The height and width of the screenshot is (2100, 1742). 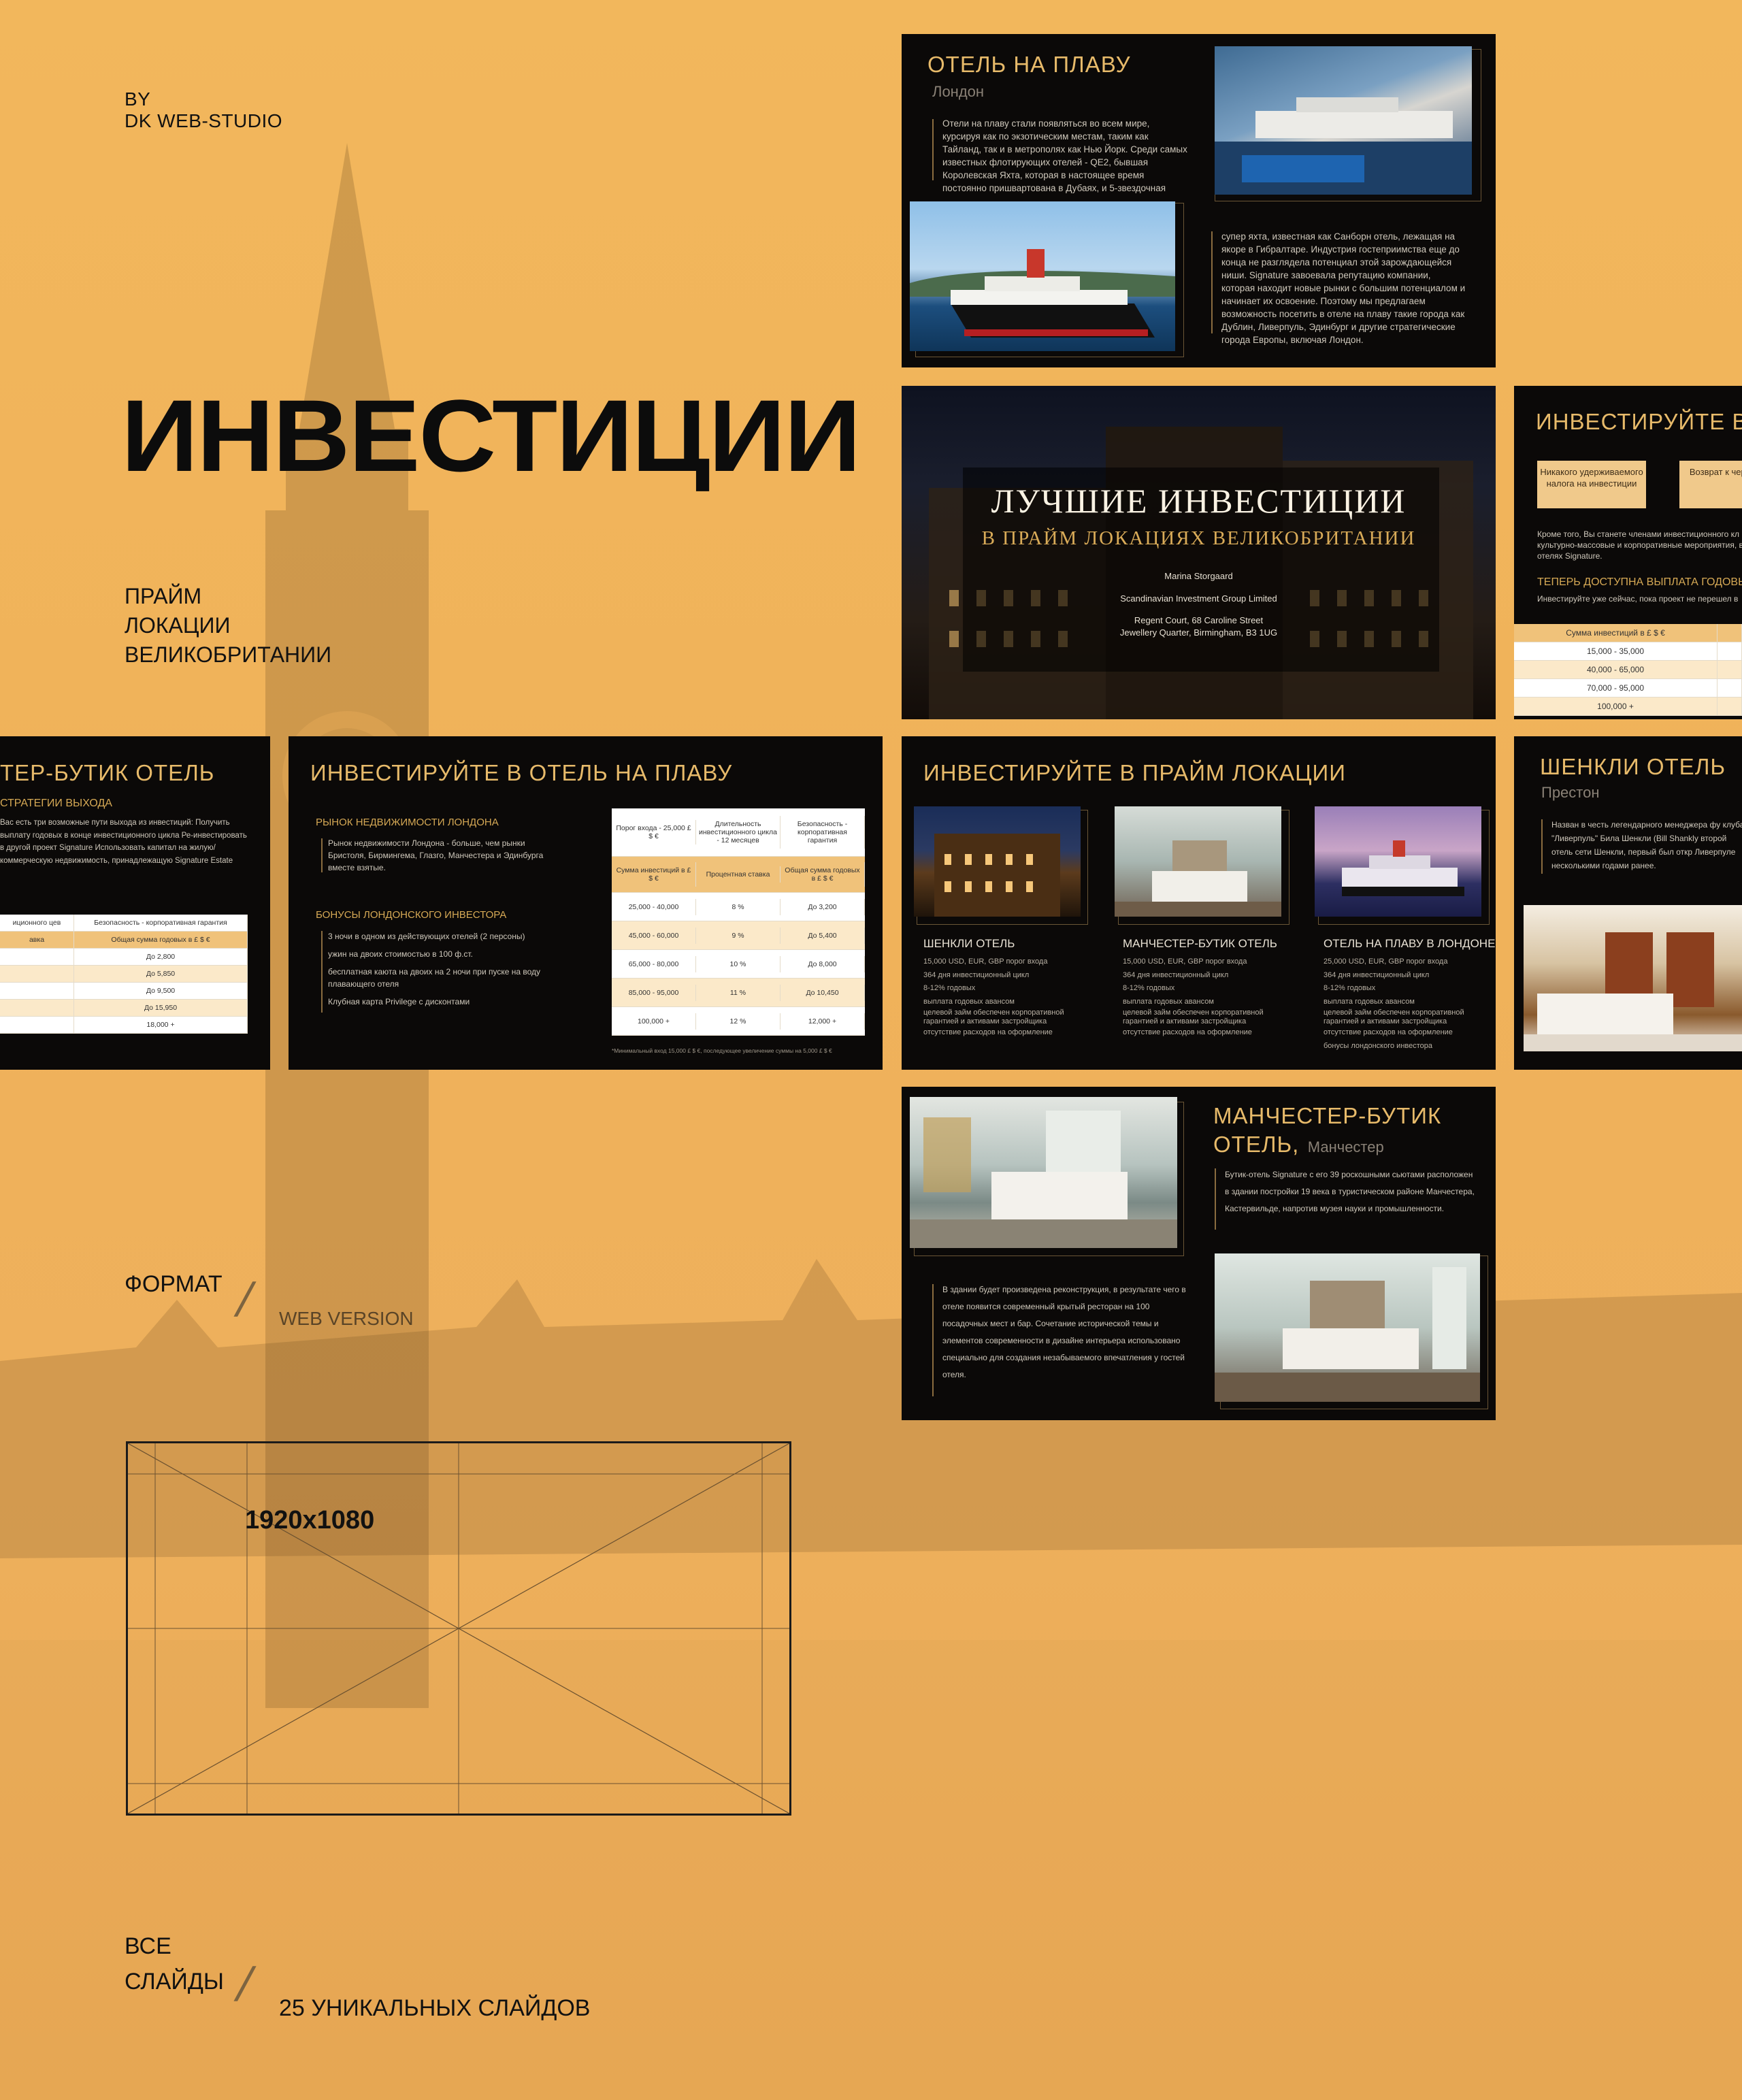 I want to click on card-title: МАНЧЕСТЕР-БУТИК ОТЕЛЬ, so click(x=1200, y=943).